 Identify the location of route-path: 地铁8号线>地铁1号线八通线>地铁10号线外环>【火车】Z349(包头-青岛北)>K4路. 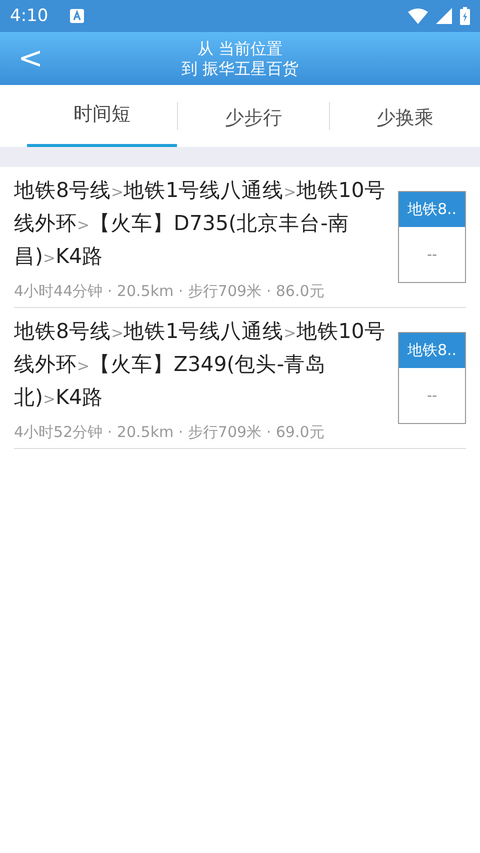
(202, 365).